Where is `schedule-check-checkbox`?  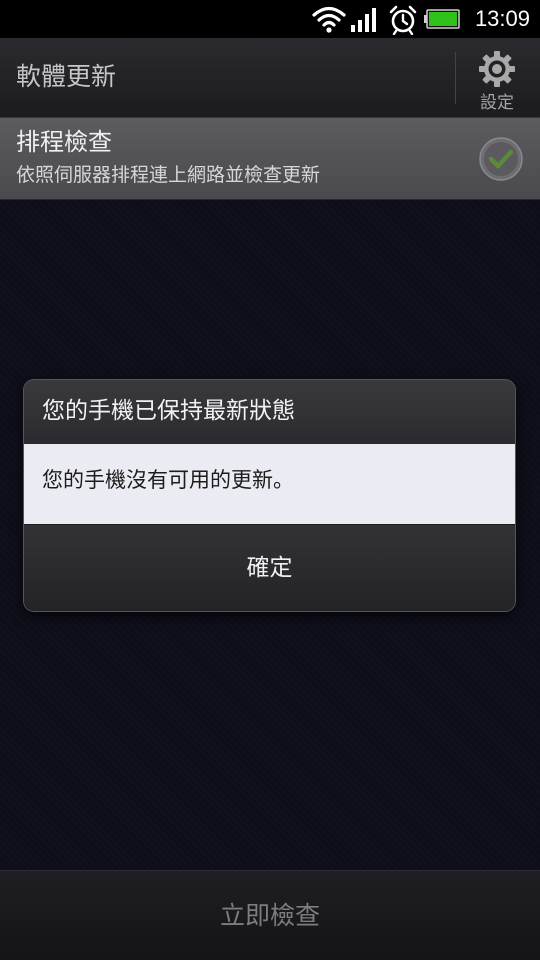 schedule-check-checkbox is located at coordinates (501, 161).